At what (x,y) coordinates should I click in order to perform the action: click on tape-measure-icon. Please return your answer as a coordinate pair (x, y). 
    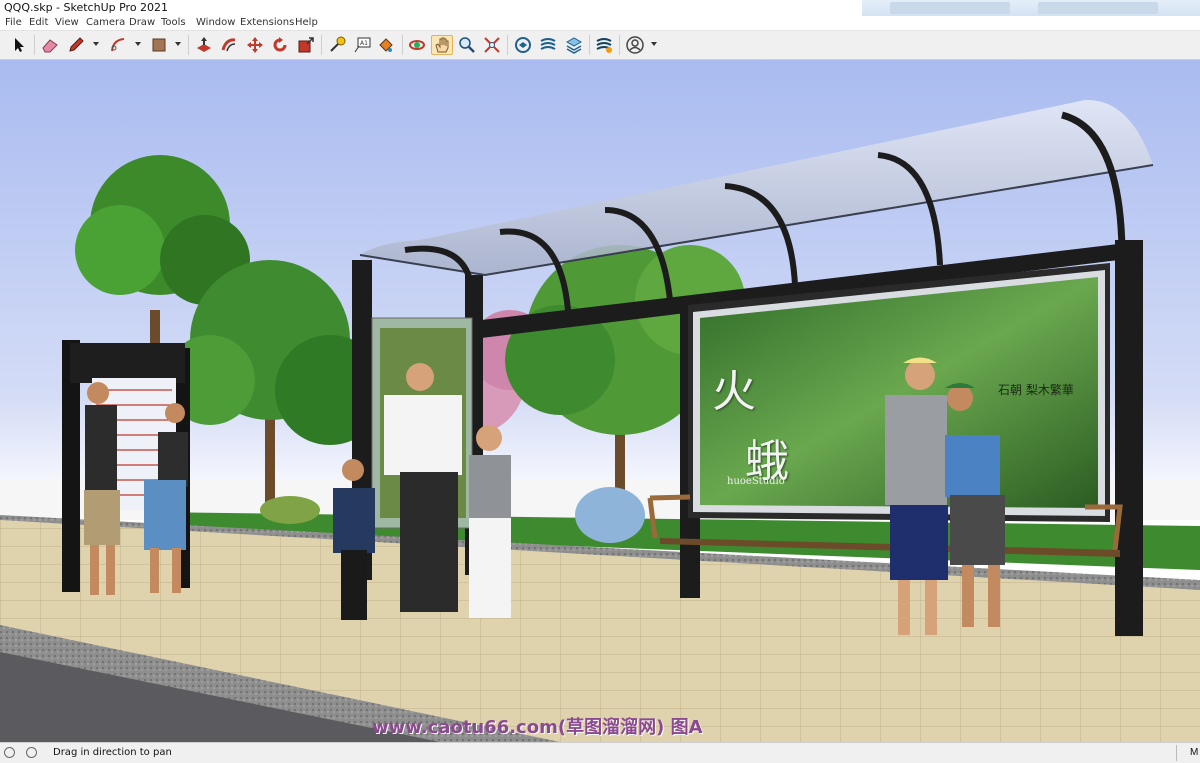
    Looking at the image, I should click on (338, 44).